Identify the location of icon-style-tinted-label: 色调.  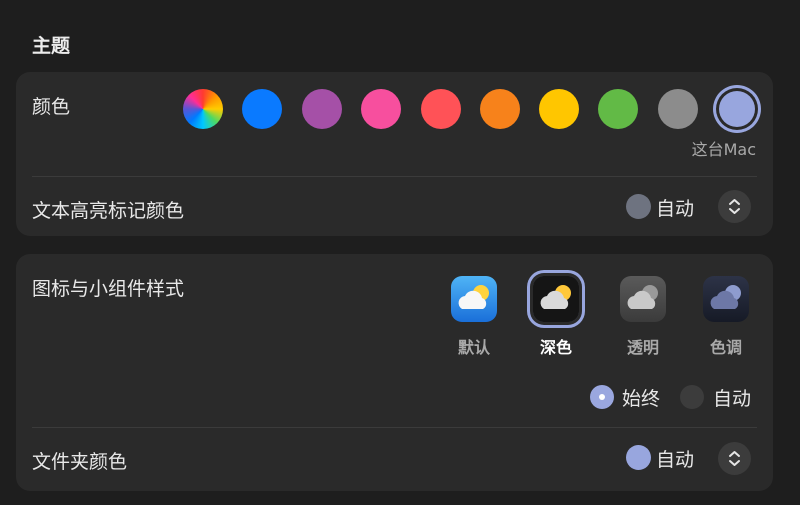
(725, 347).